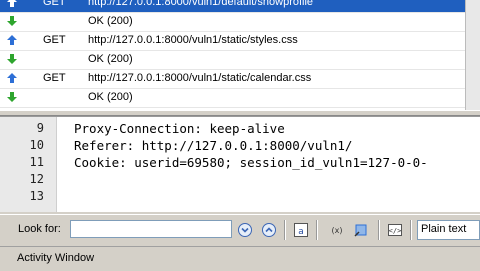 Image resolution: width=480 pixels, height=271 pixels. Describe the element at coordinates (36, 179) in the screenshot. I see `line-number: 12` at that location.